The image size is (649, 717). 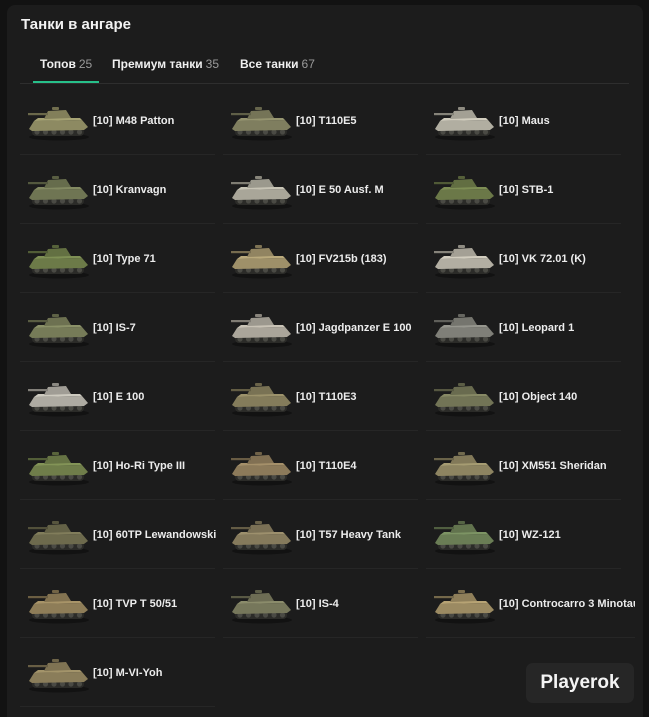 What do you see at coordinates (537, 327) in the screenshot?
I see `tank-name: [10] Leopard 1` at bounding box center [537, 327].